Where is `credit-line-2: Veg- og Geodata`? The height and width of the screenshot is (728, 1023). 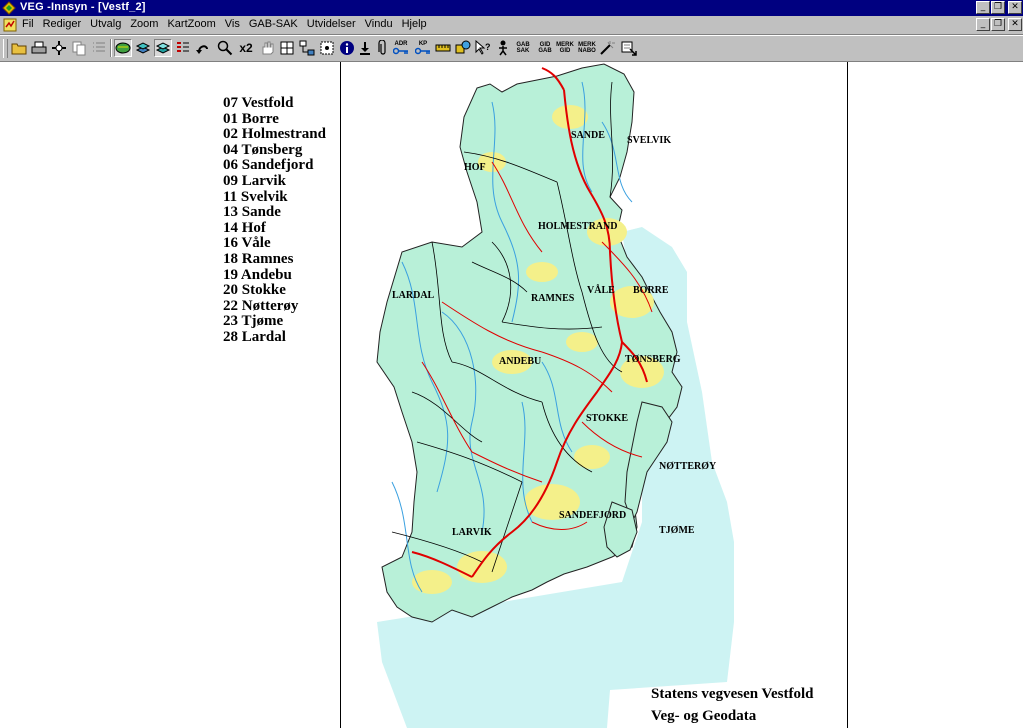 credit-line-2: Veg- og Geodata is located at coordinates (704, 716).